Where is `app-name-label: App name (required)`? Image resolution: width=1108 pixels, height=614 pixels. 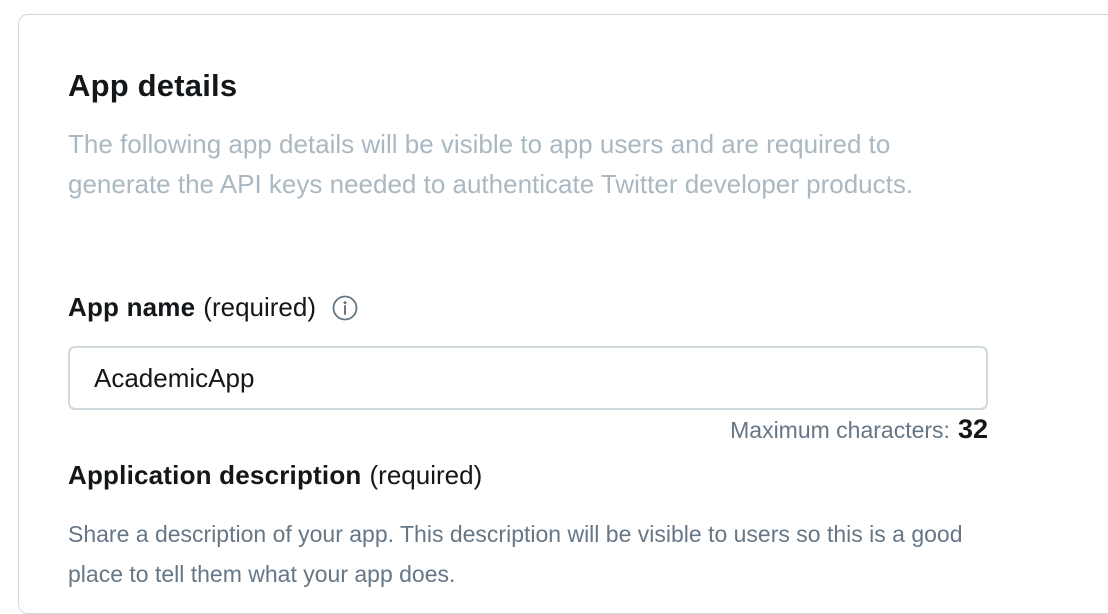
app-name-label: App name (required) is located at coordinates (213, 307).